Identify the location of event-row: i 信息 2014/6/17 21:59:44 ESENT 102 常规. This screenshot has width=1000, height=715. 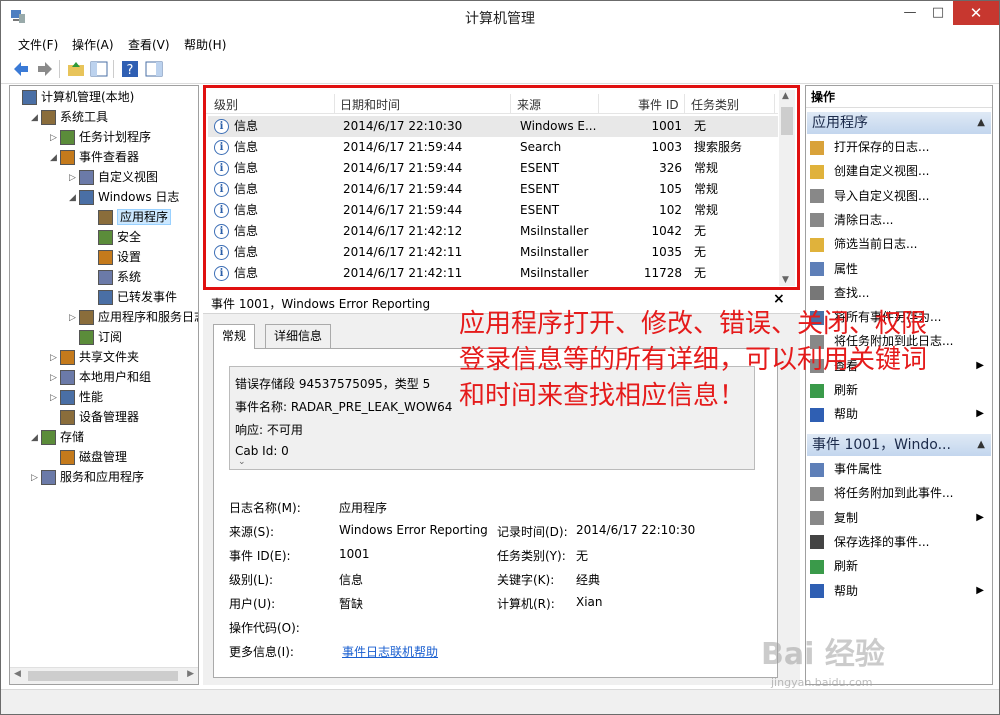
(493, 210).